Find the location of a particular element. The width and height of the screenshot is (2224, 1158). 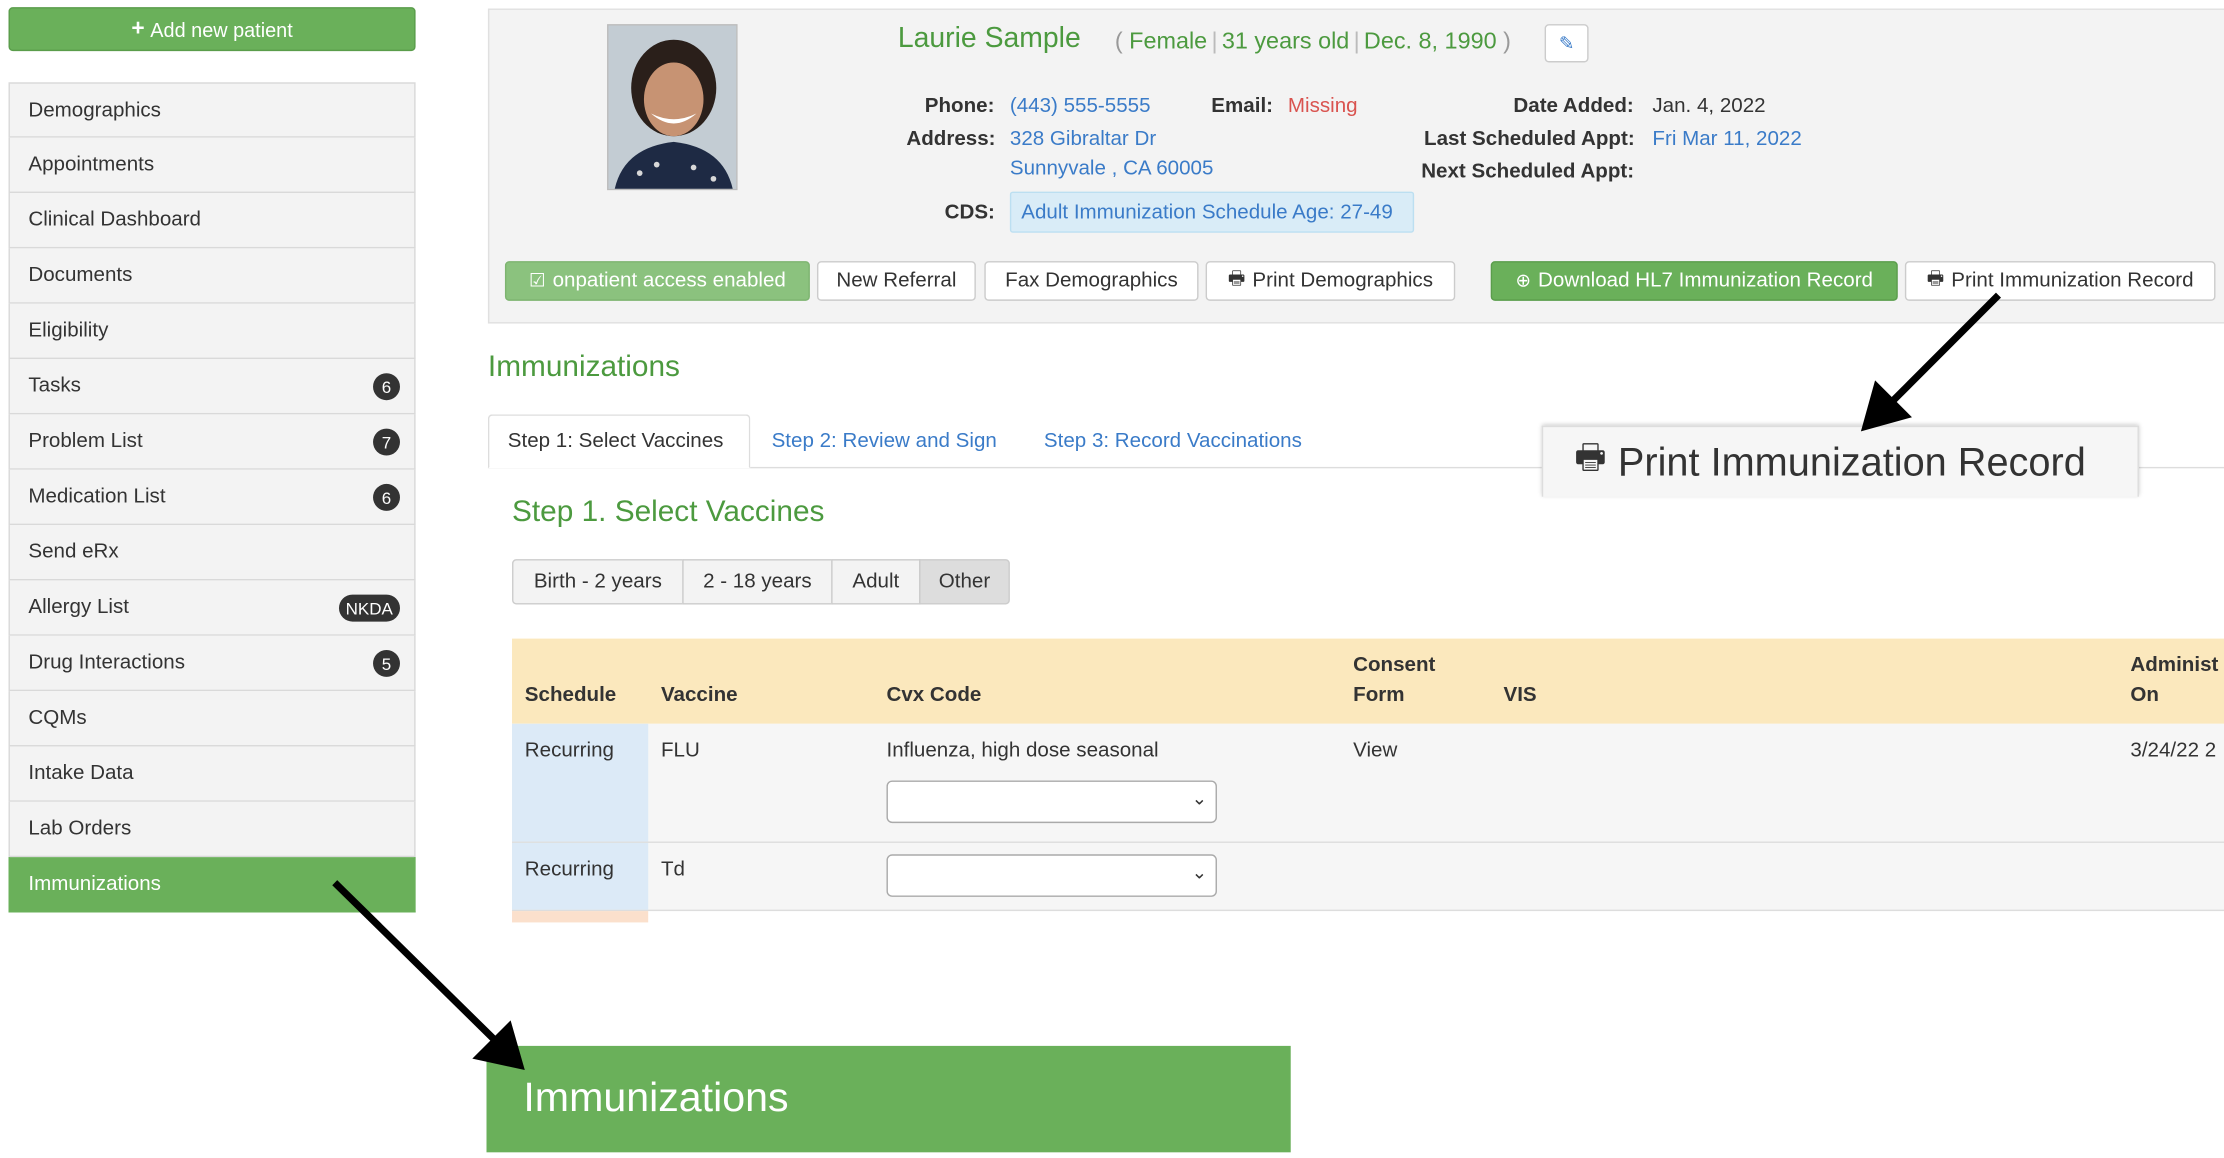

sidebar-item-label: Tasks is located at coordinates (54, 386).